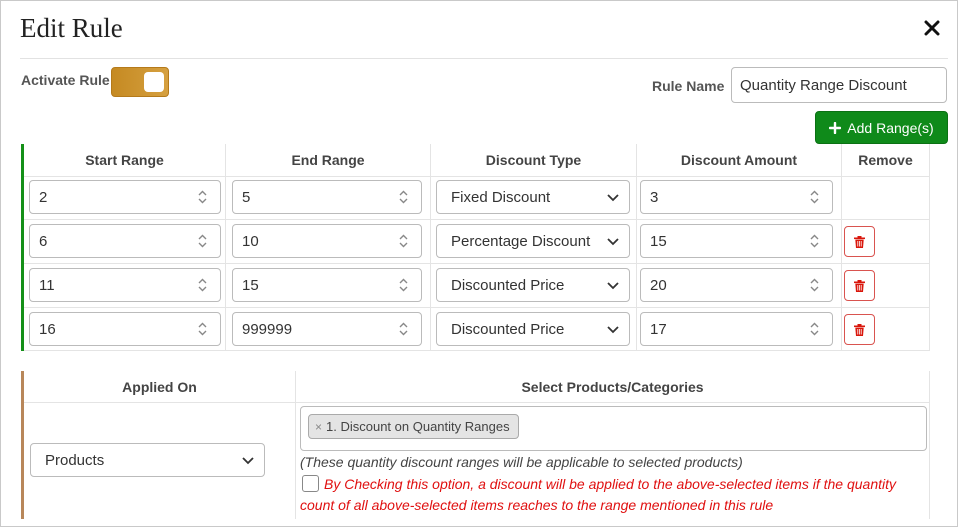 The height and width of the screenshot is (527, 958). What do you see at coordinates (736, 241) in the screenshot?
I see `discount-amount-input: 15` at bounding box center [736, 241].